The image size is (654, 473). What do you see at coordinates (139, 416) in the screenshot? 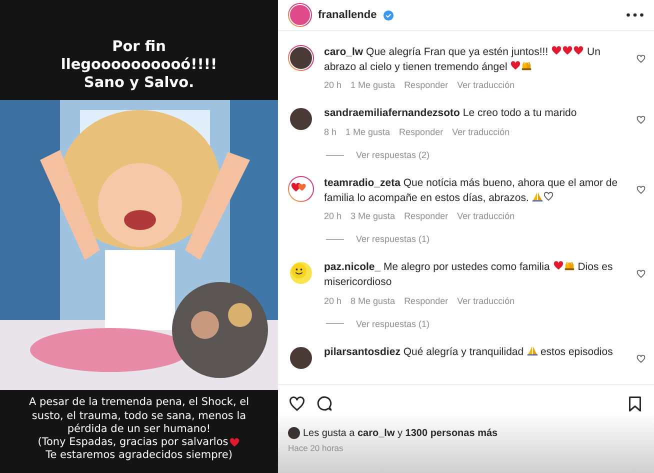
I see `caption-text: A pesar de la tremenda pena, el Shock, el susto, el trauma, todo se sana, menos la pérdida de un ser humano!` at bounding box center [139, 416].